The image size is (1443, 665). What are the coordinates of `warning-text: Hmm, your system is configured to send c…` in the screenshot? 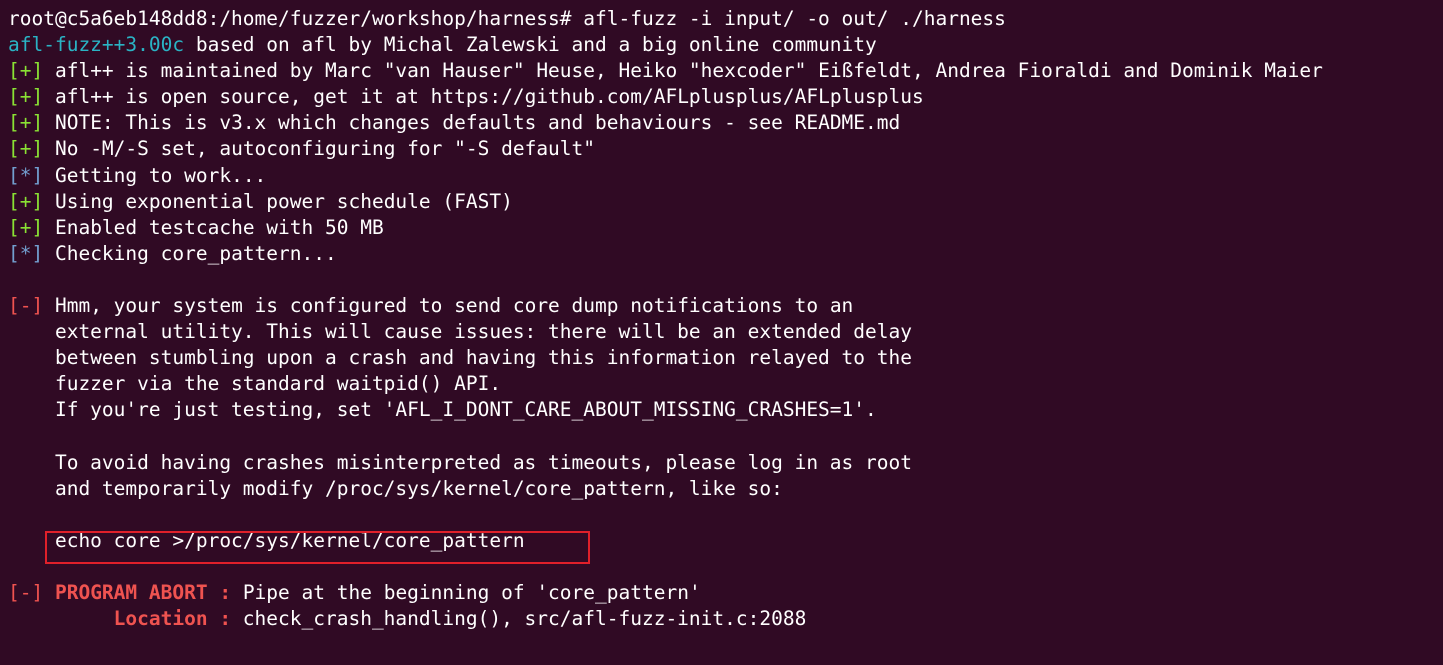 It's located at (448, 306).